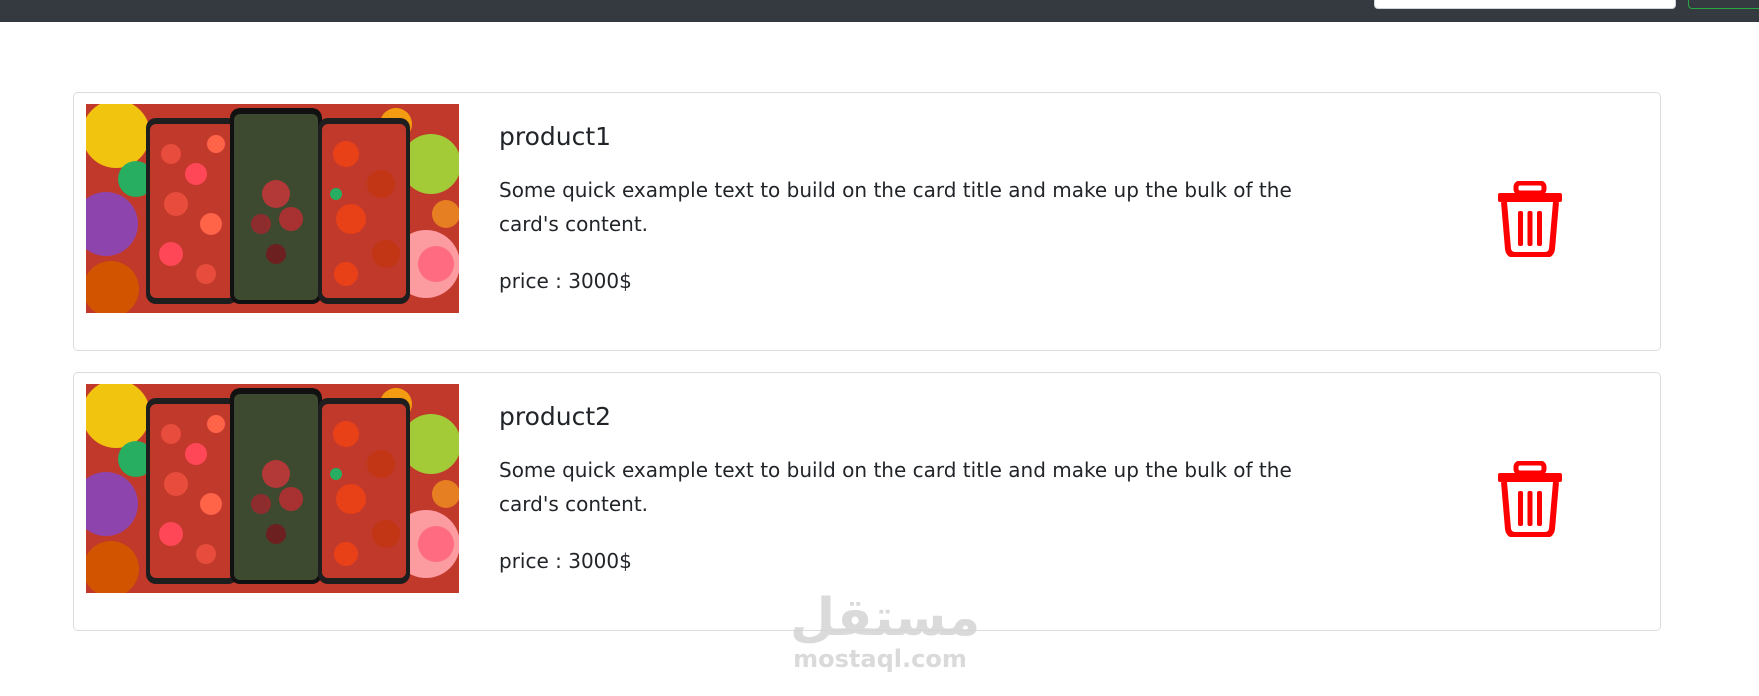 The height and width of the screenshot is (696, 1759). I want to click on watermark-latin: mostaql.com, so click(880, 659).